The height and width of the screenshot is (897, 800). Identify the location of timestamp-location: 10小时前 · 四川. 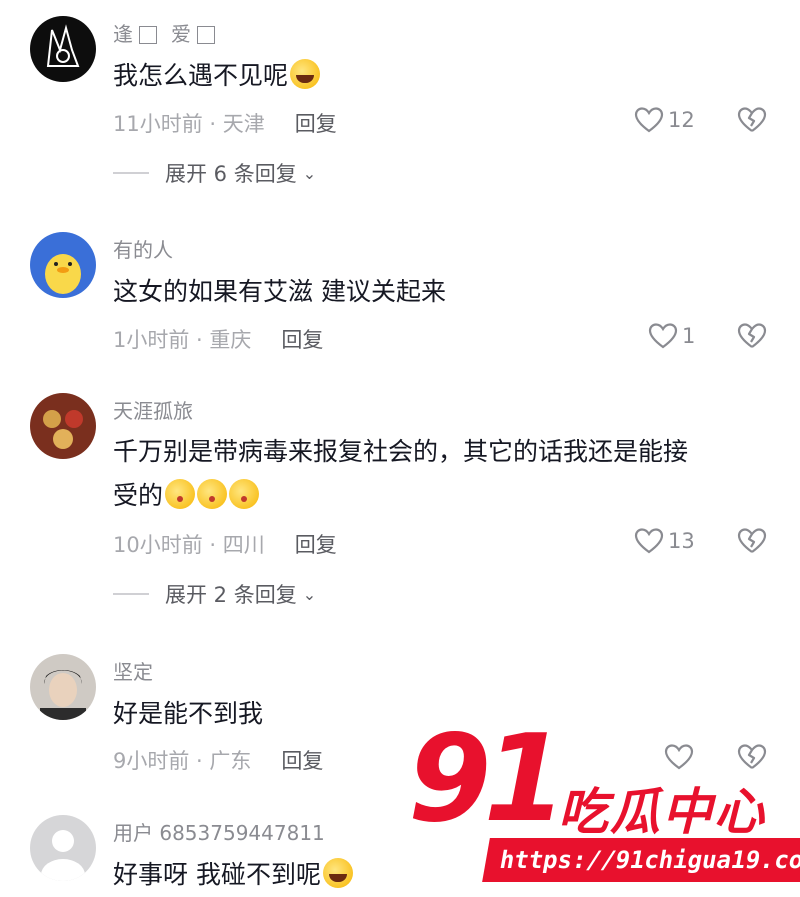
(189, 545).